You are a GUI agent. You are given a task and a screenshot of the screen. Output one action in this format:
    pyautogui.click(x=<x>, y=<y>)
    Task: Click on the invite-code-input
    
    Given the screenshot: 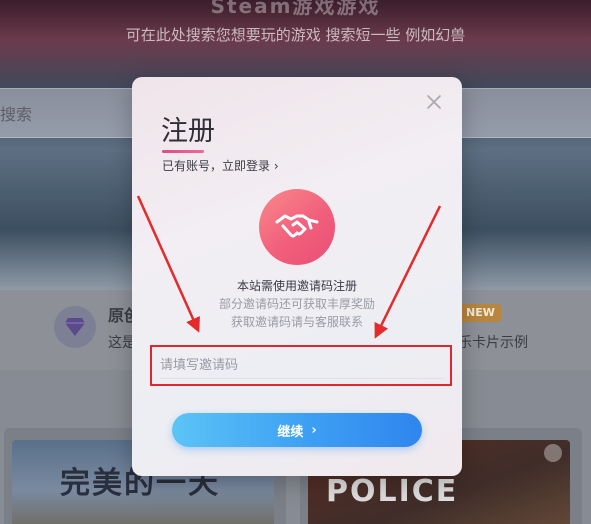 What is the action you would take?
    pyautogui.click(x=302, y=366)
    